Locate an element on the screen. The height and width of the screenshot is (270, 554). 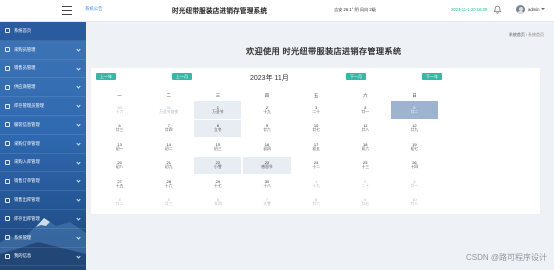
calendar-day-cell: 27 十五 is located at coordinates (120, 184).